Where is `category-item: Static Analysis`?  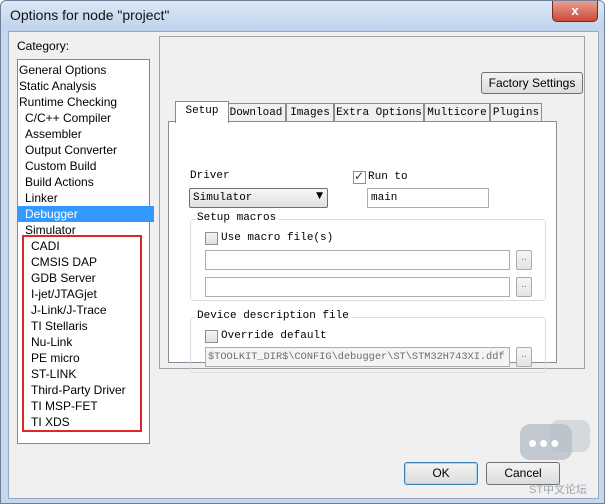
category-item: Static Analysis is located at coordinates (57, 86).